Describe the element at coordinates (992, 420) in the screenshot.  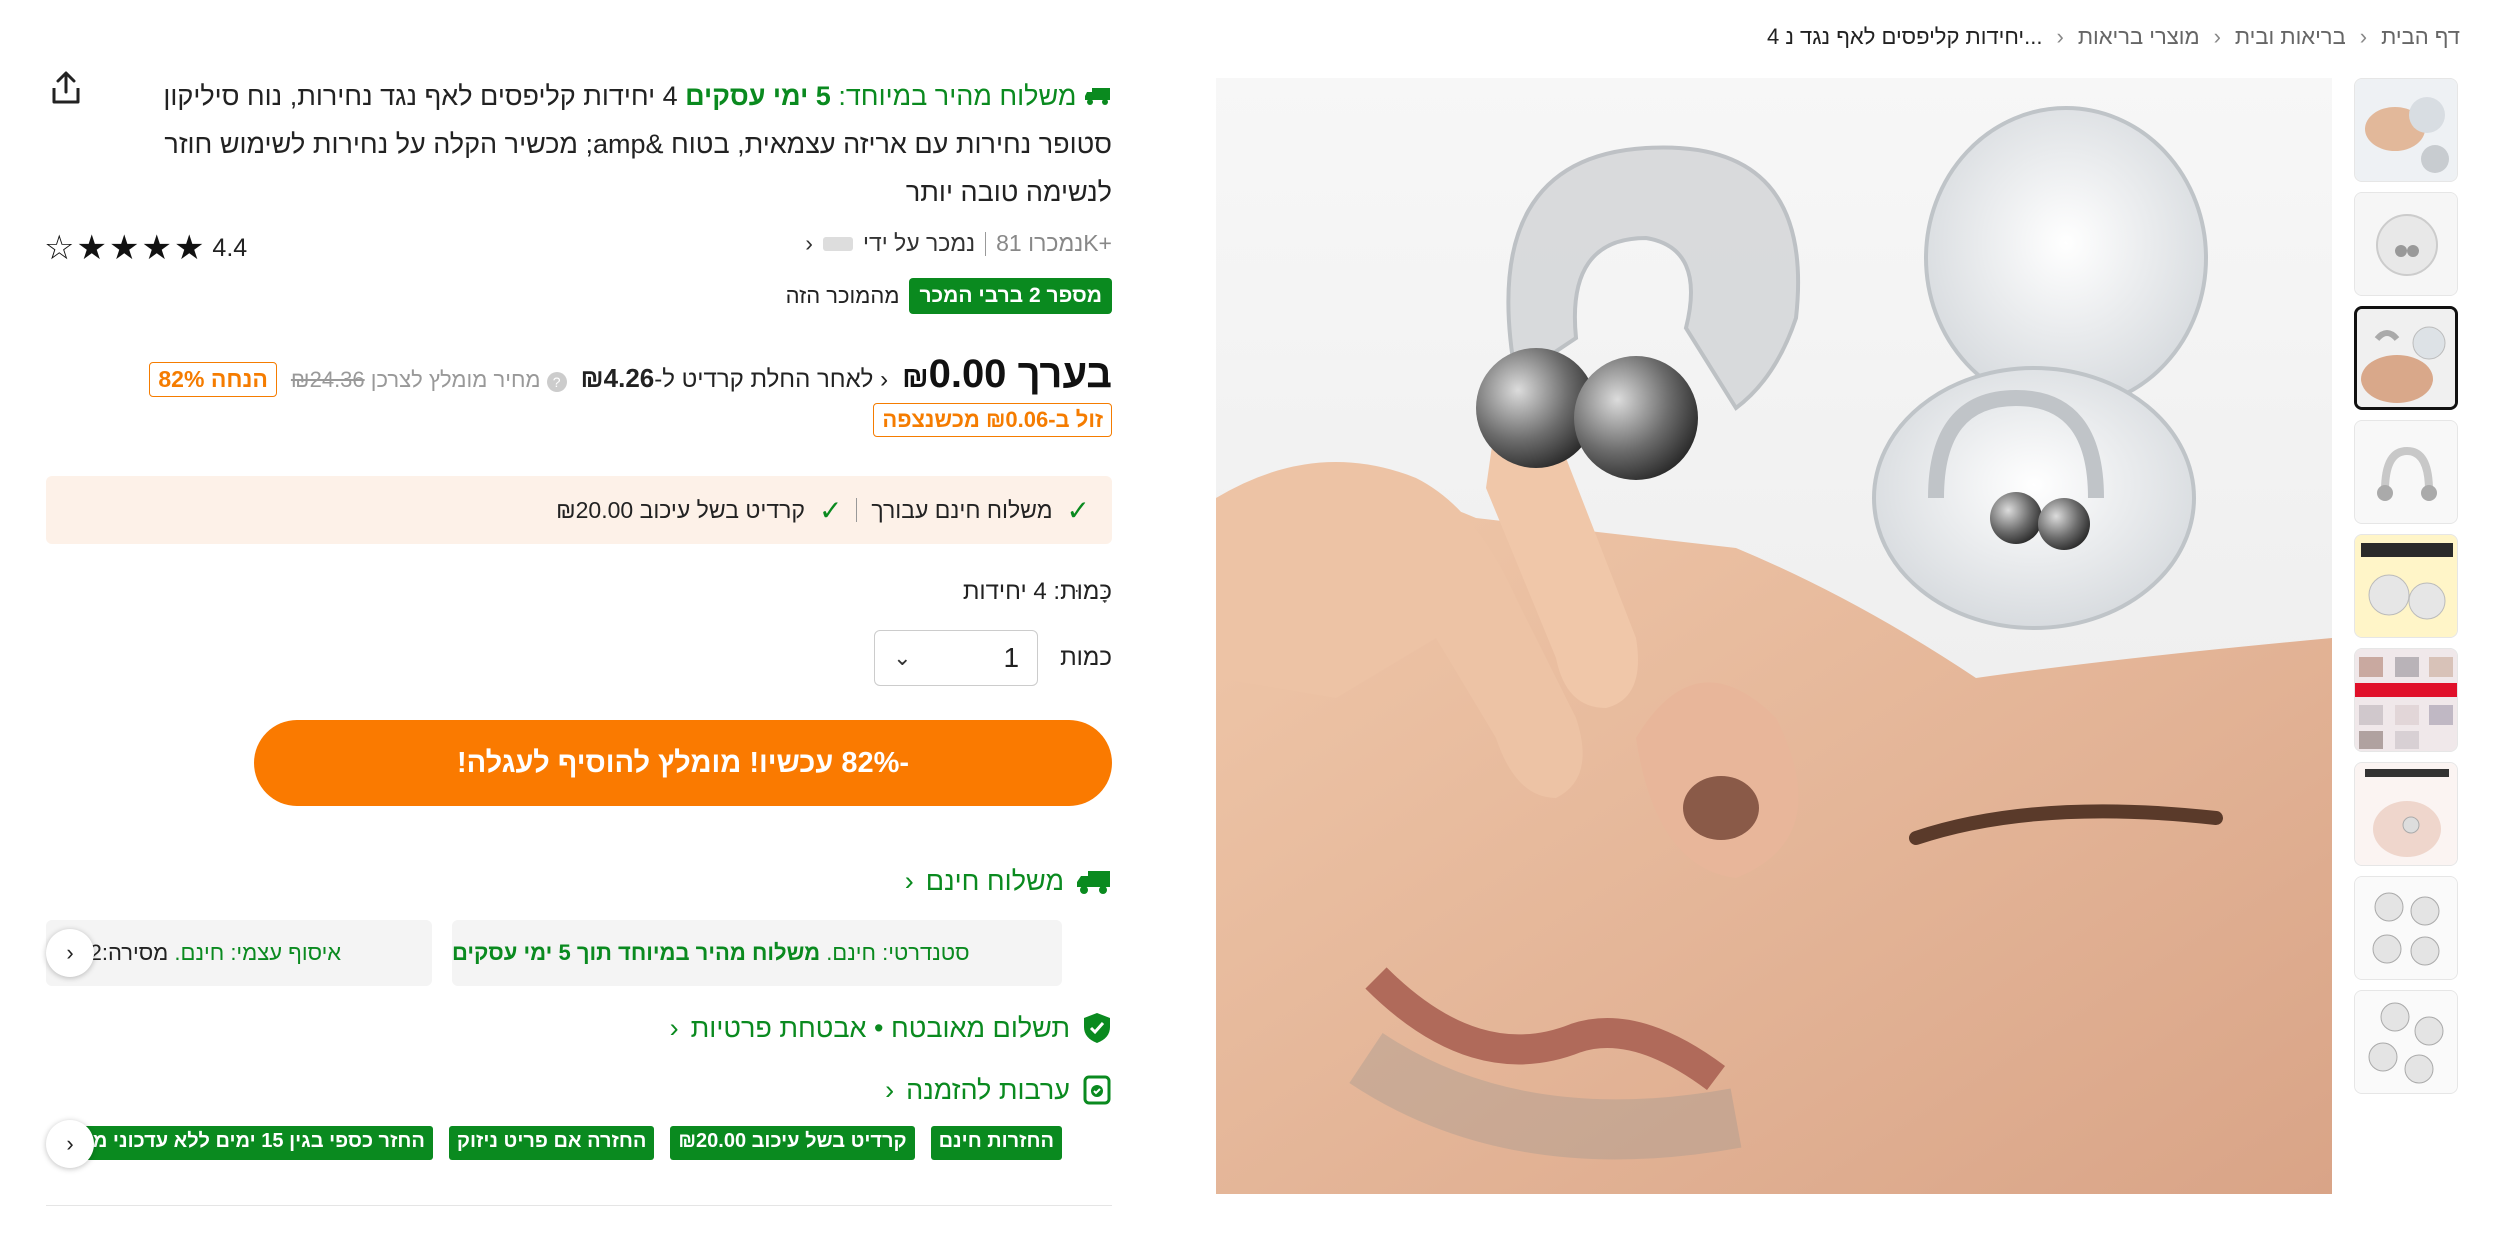
I see `cheaper-badge: זול ב-₪0.06 מכשנצפה` at that location.